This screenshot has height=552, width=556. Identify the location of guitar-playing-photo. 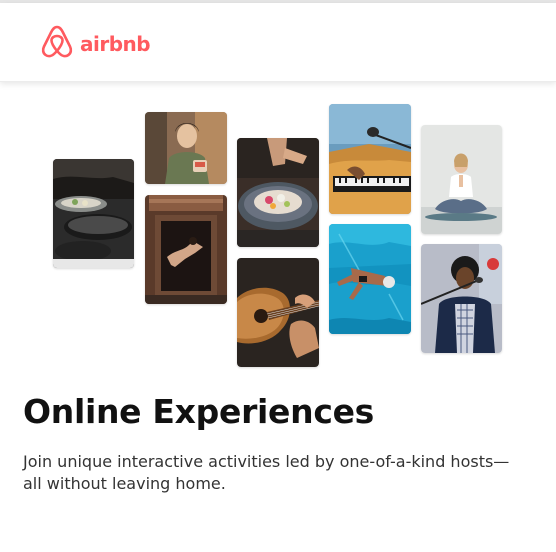
(278, 312).